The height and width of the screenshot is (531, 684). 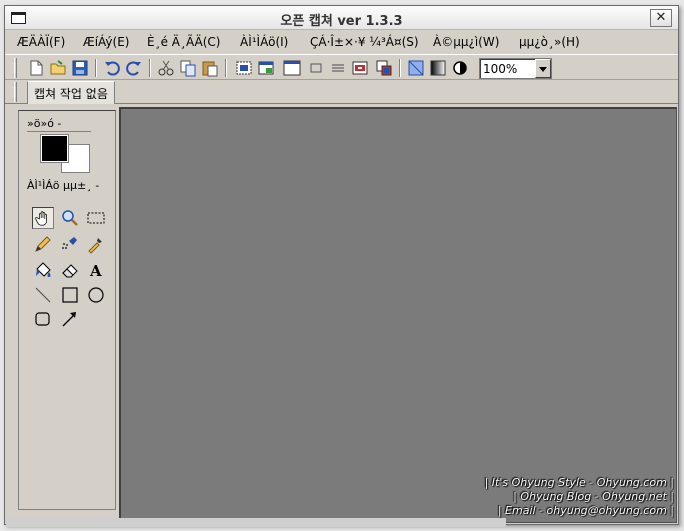 I want to click on capture-fullscreen-icon, so click(x=292, y=68).